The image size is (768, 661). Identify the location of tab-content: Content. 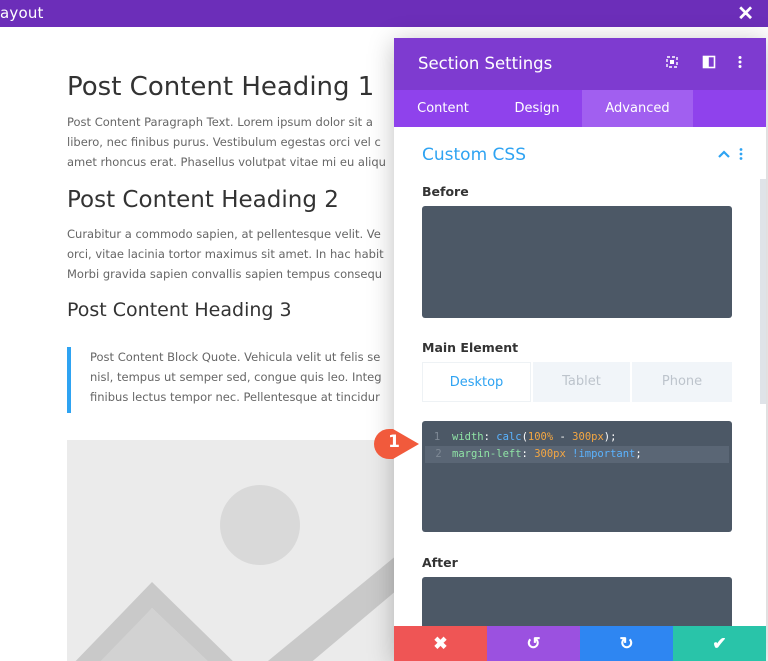
(443, 108).